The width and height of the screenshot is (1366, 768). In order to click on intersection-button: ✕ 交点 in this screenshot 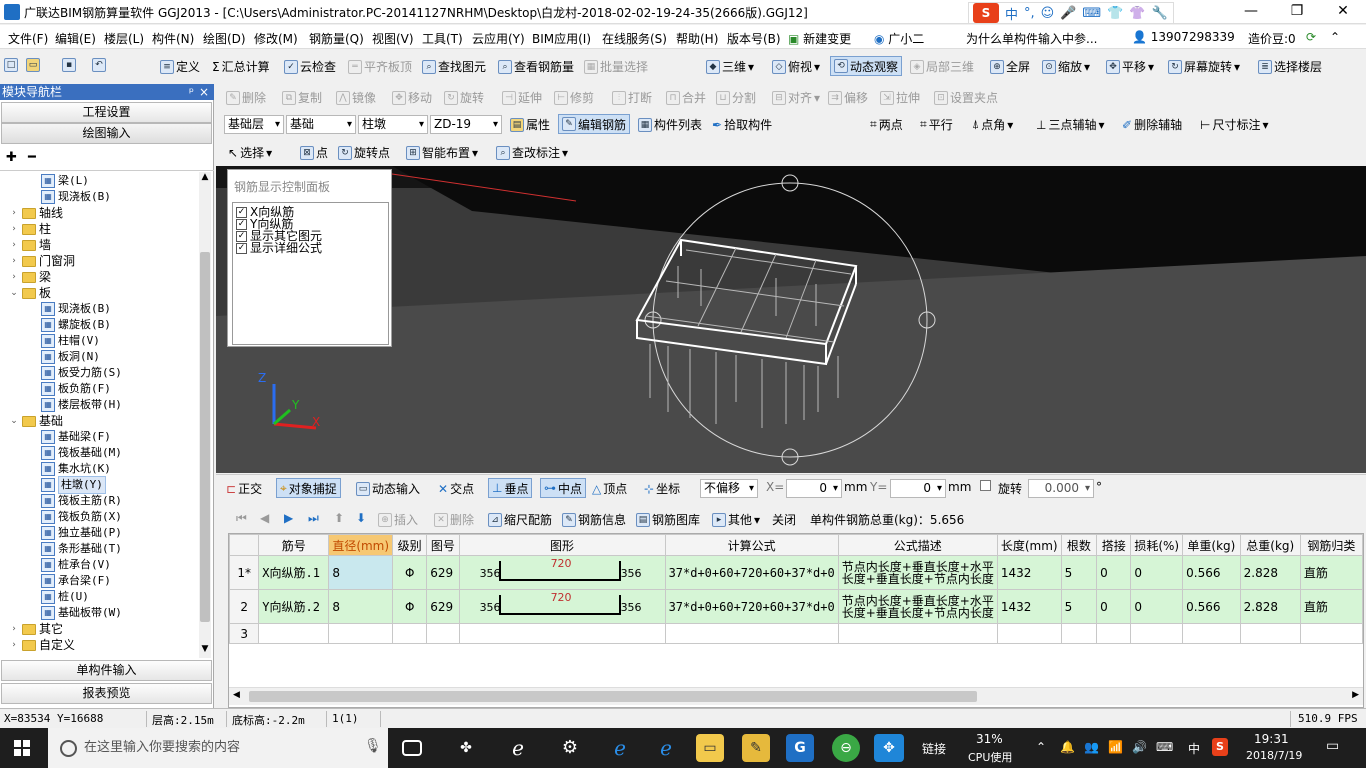, I will do `click(456, 488)`.